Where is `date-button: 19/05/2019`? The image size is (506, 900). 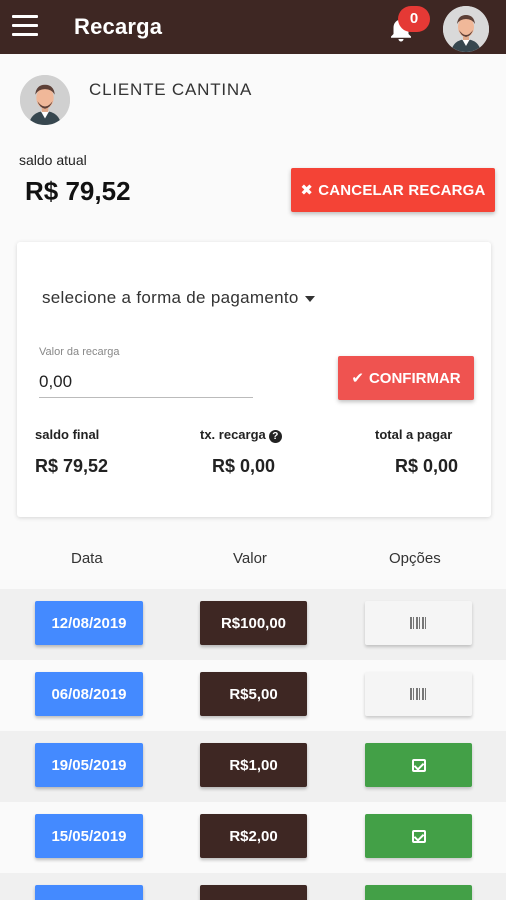 date-button: 19/05/2019 is located at coordinates (89, 765).